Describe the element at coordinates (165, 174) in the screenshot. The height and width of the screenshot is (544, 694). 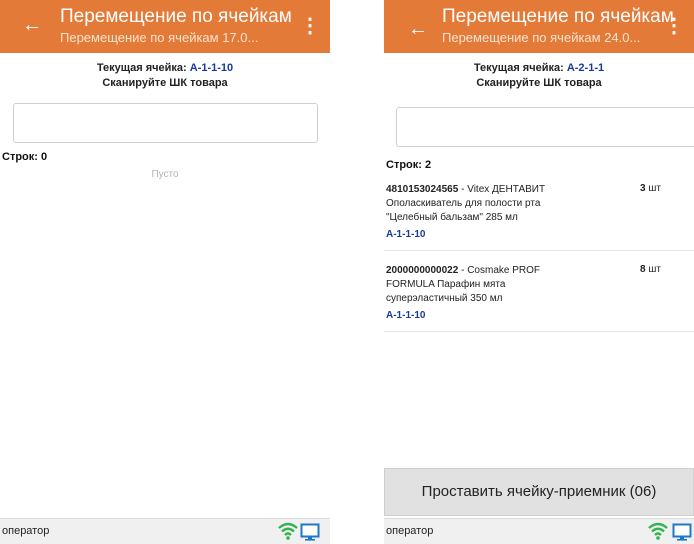
I see `empty-list-text: Пусто` at that location.